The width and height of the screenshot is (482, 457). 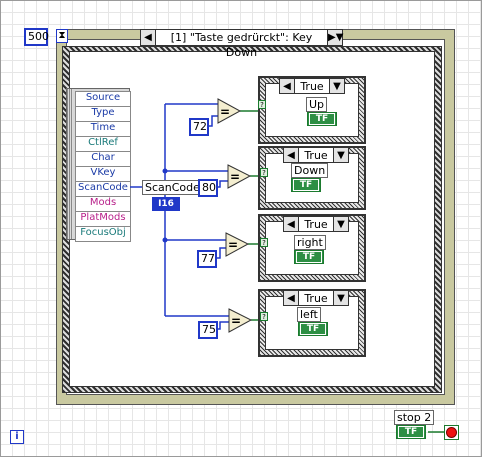 What do you see at coordinates (208, 330) in the screenshot?
I see `constant-75: 75` at bounding box center [208, 330].